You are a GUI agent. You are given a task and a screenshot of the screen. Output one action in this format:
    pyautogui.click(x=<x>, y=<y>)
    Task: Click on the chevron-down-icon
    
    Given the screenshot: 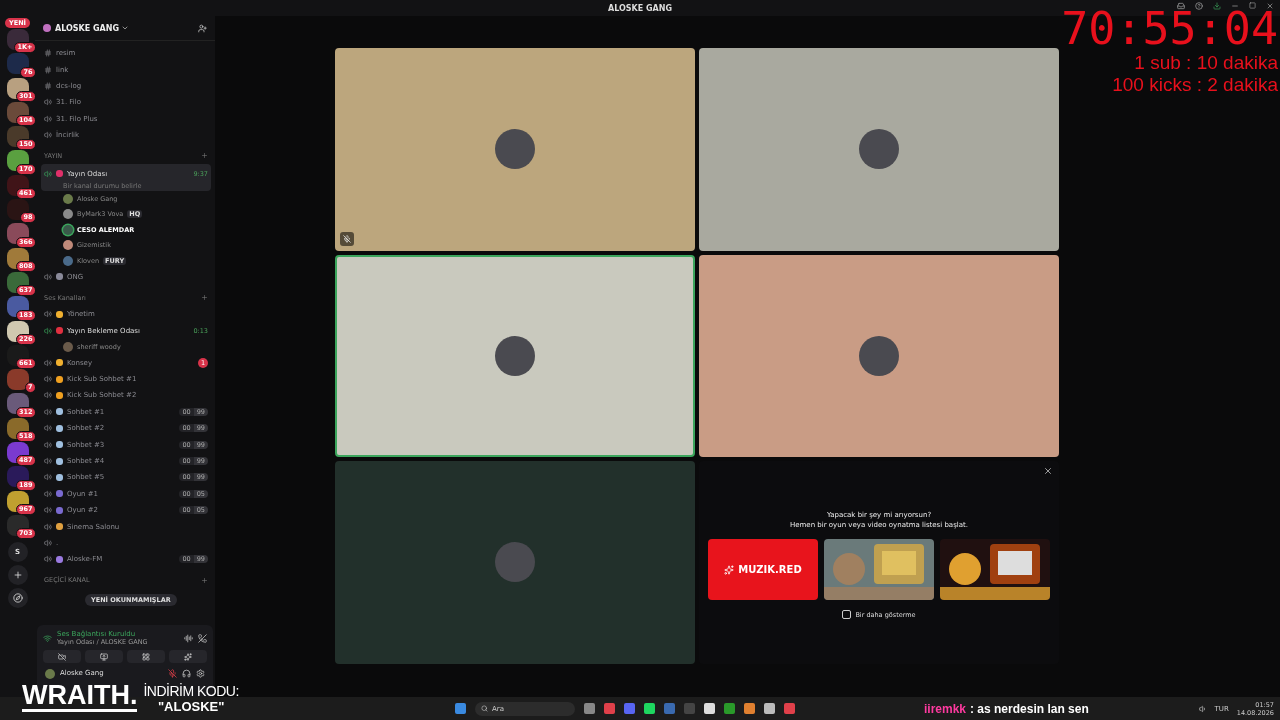 What is the action you would take?
    pyautogui.click(x=125, y=28)
    